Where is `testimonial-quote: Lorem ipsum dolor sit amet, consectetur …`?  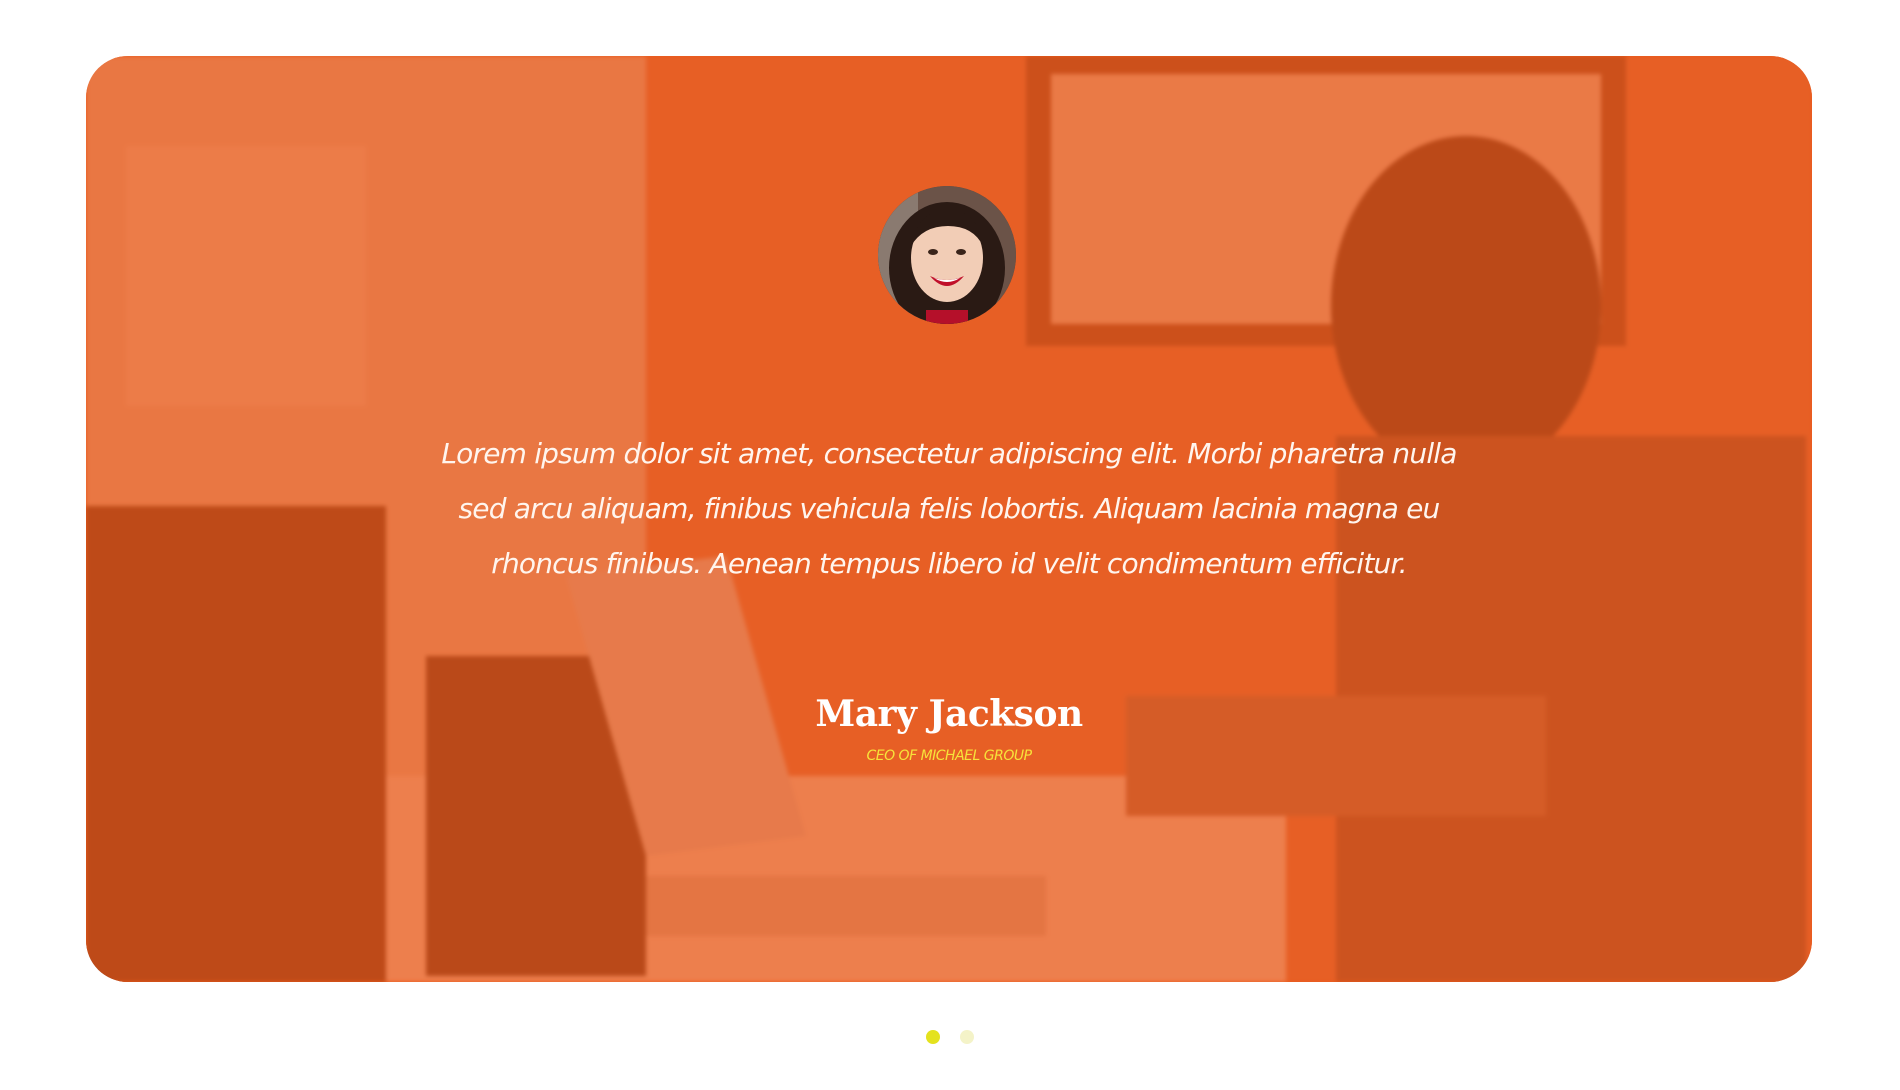 testimonial-quote: Lorem ipsum dolor sit amet, consectetur … is located at coordinates (949, 508).